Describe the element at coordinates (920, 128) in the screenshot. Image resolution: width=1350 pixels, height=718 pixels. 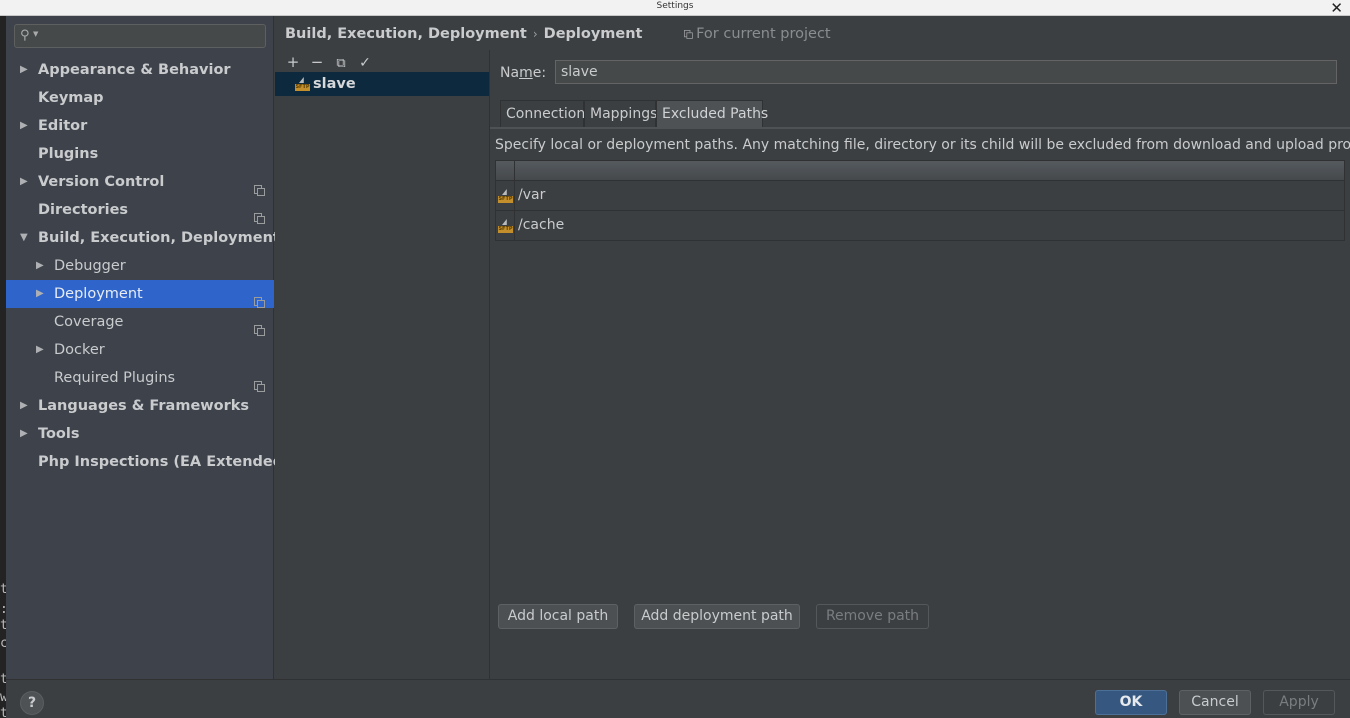
I see `tab-underline` at that location.